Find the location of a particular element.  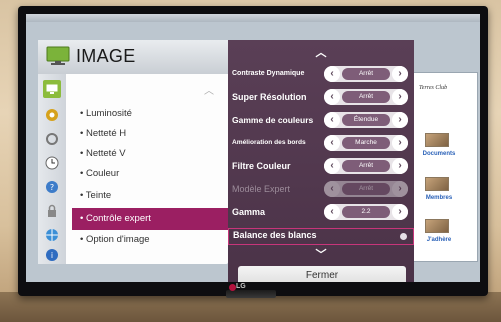

row-label-gamme: Gamme de couleurs is located at coordinates (273, 120).